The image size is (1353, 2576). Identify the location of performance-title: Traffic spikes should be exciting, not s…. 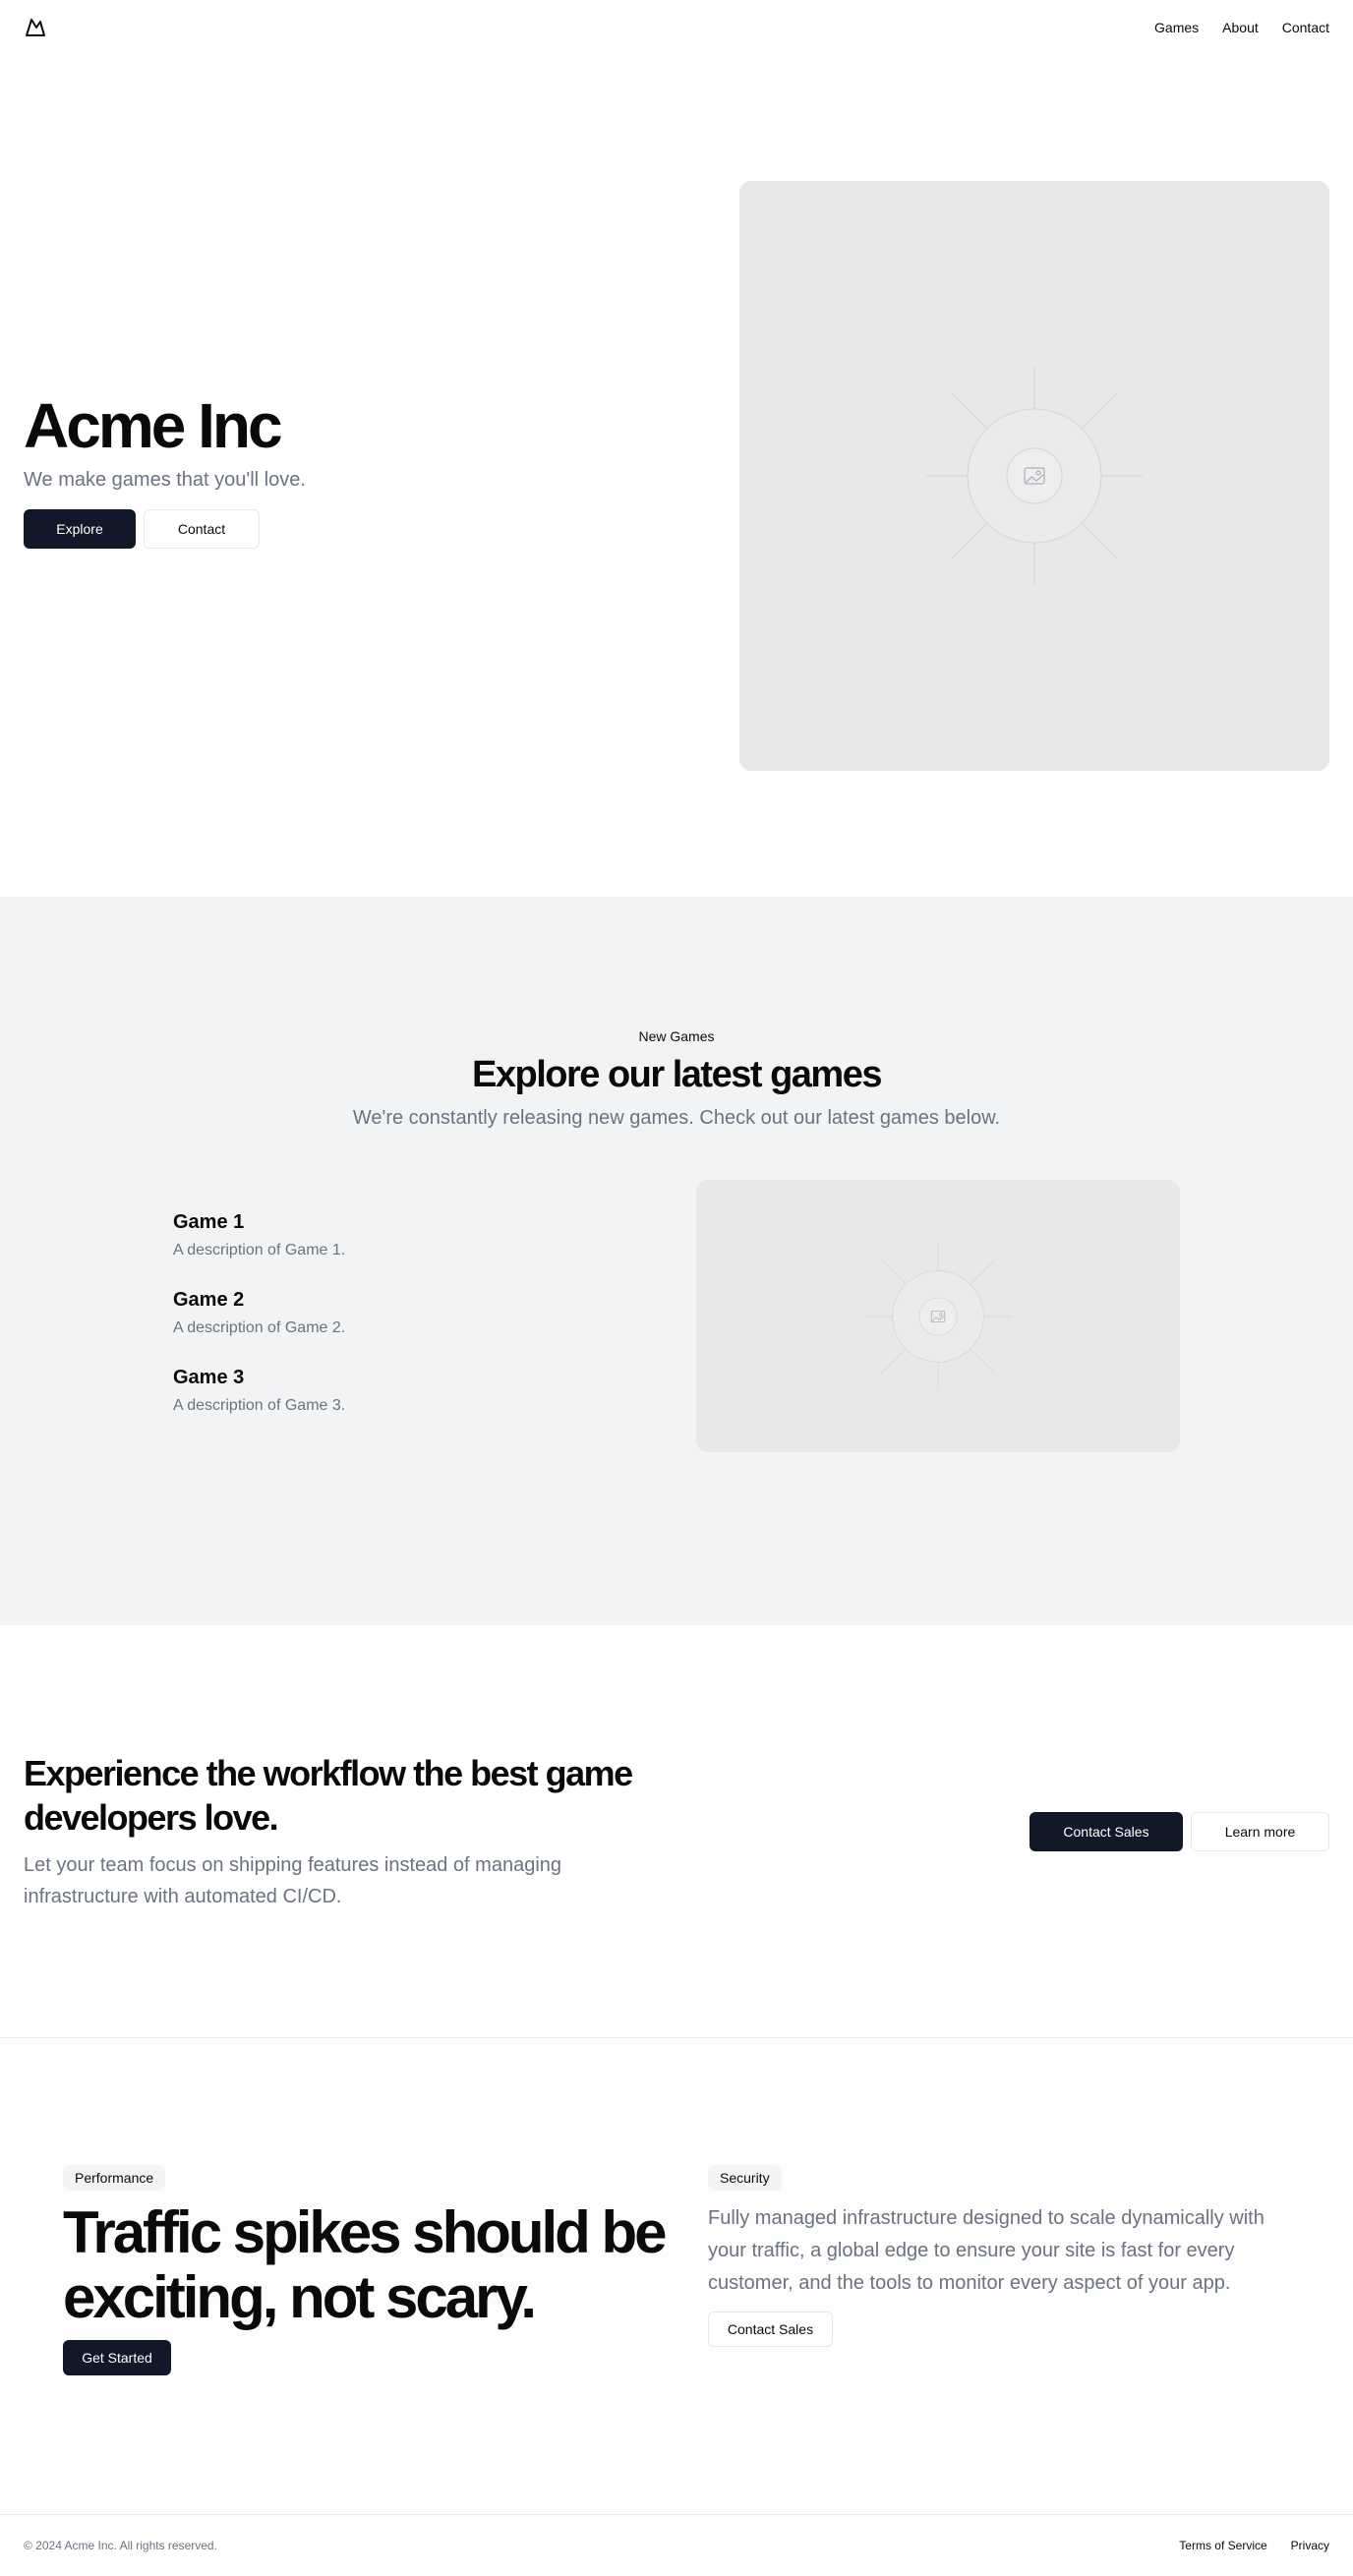
(366, 2264).